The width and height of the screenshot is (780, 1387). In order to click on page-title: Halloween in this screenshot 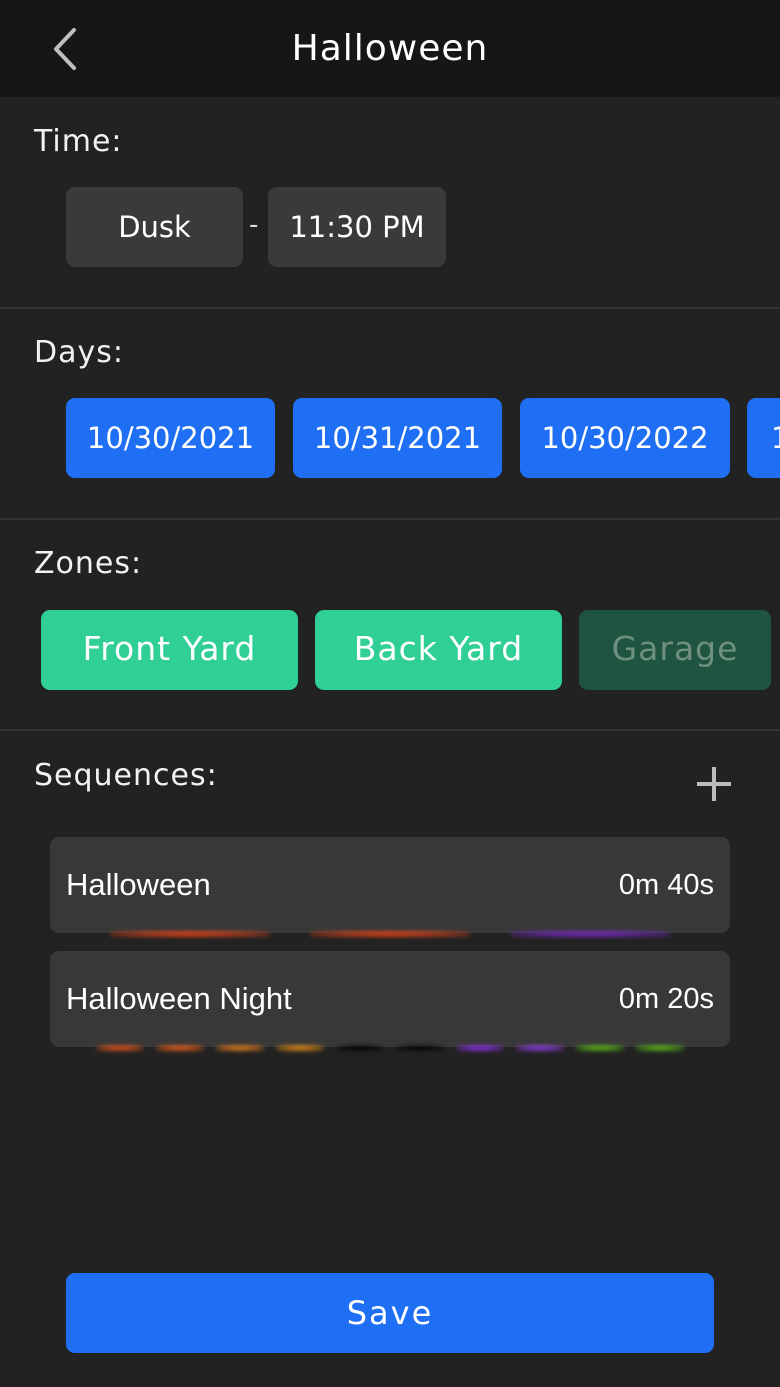, I will do `click(390, 48)`.